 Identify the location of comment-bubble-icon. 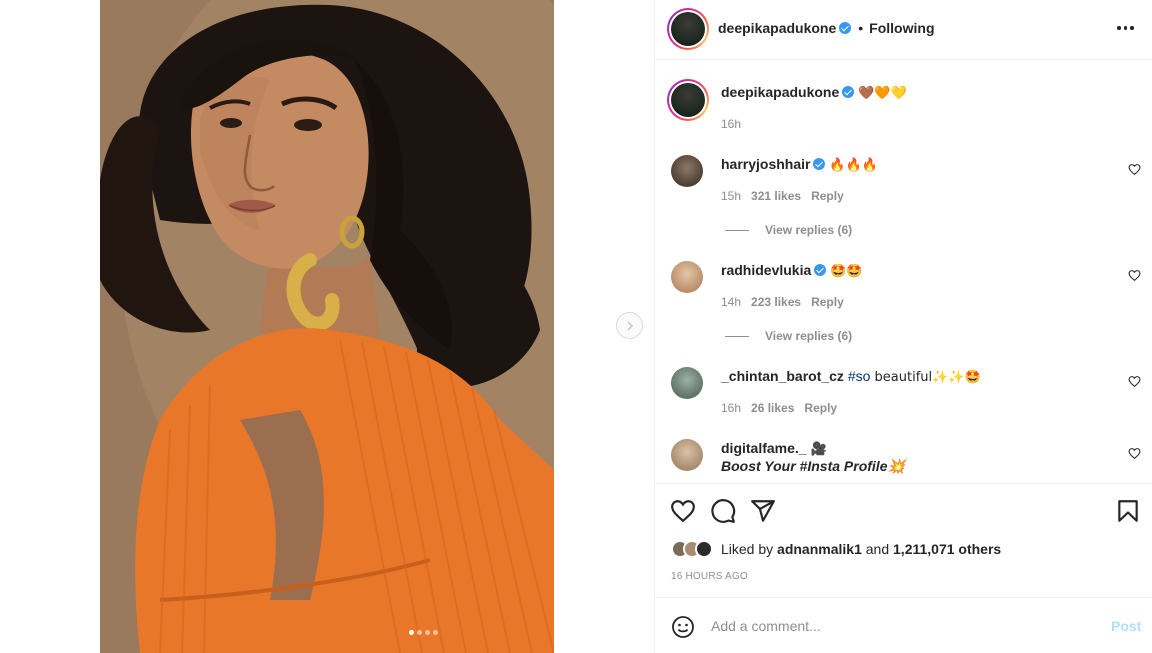
(723, 511).